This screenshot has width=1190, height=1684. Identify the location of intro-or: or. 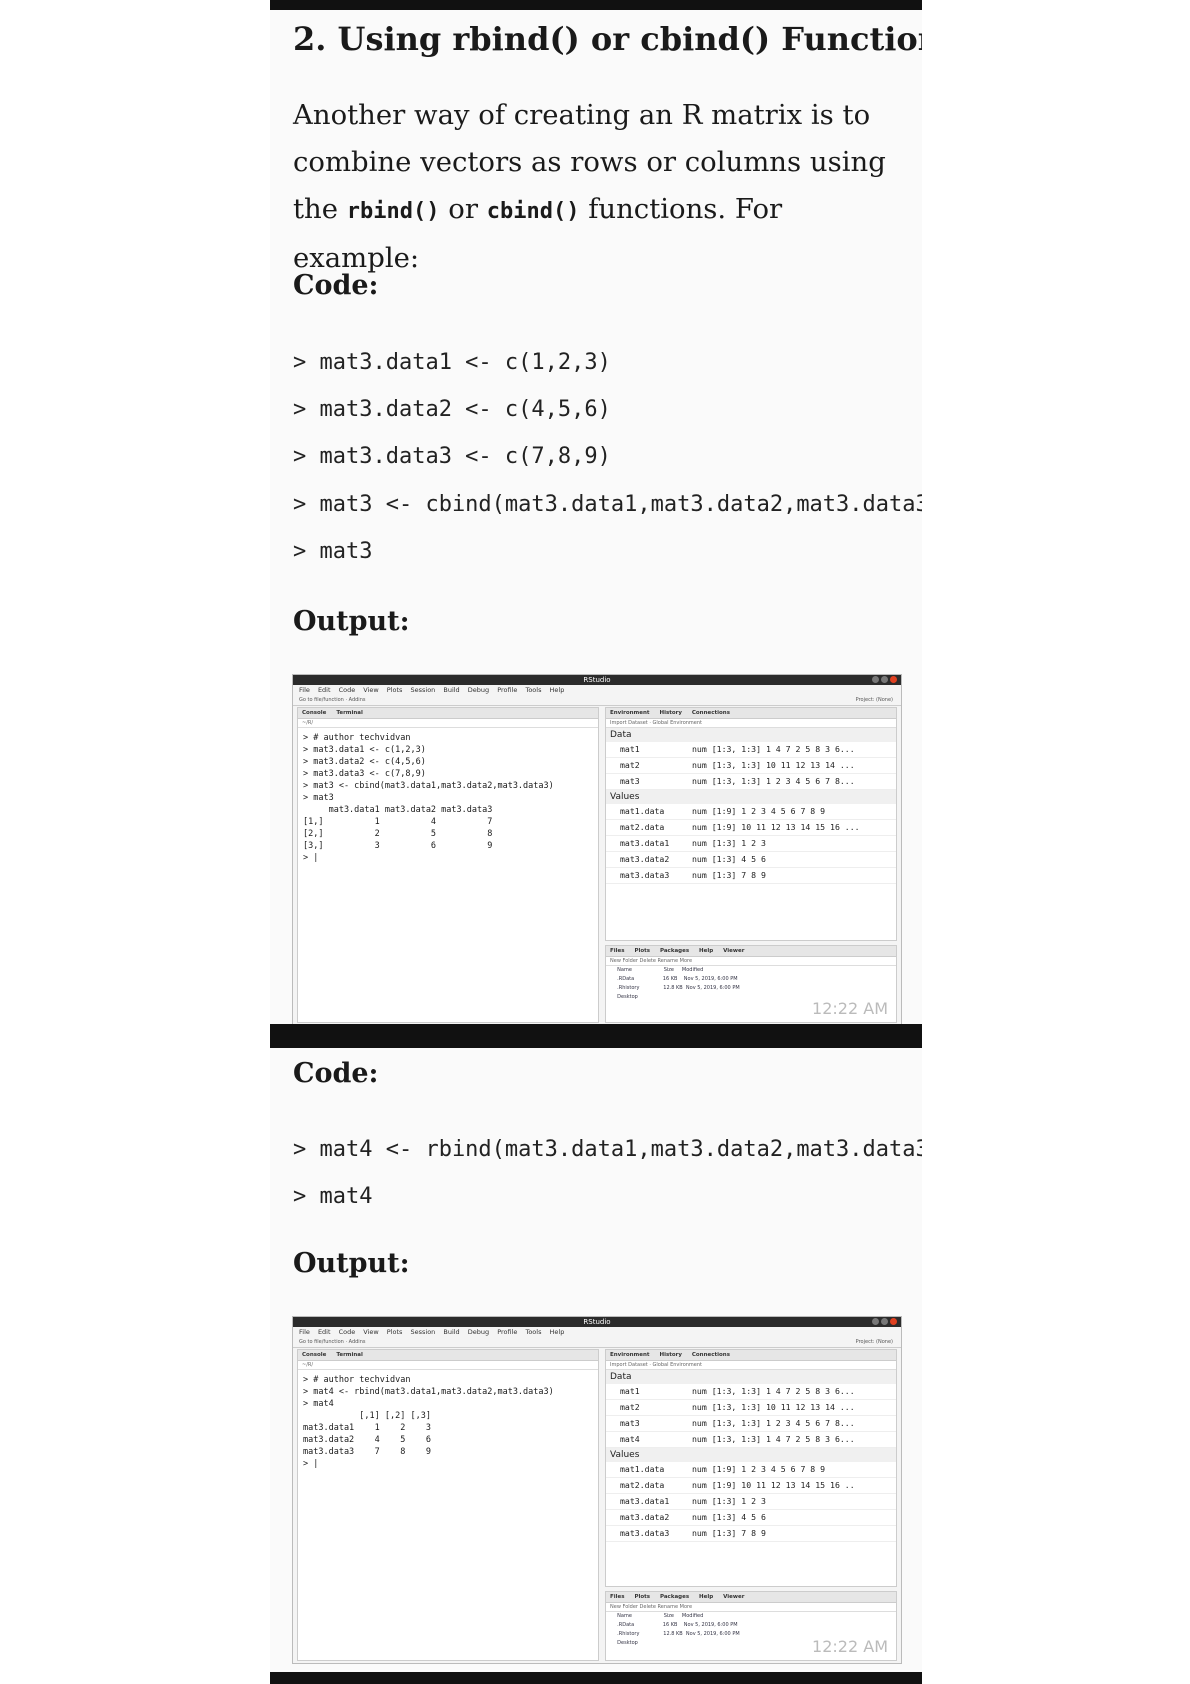
(463, 209).